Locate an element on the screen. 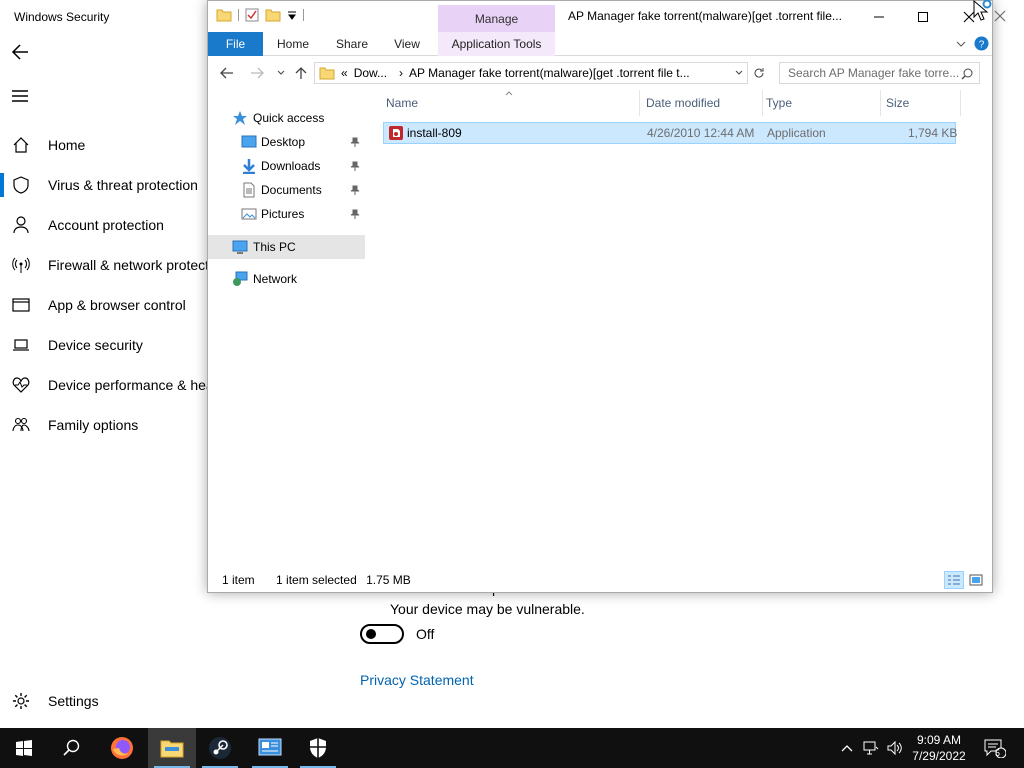 This screenshot has width=1024, height=768. nav-device-security: Device security is located at coordinates (105, 345).